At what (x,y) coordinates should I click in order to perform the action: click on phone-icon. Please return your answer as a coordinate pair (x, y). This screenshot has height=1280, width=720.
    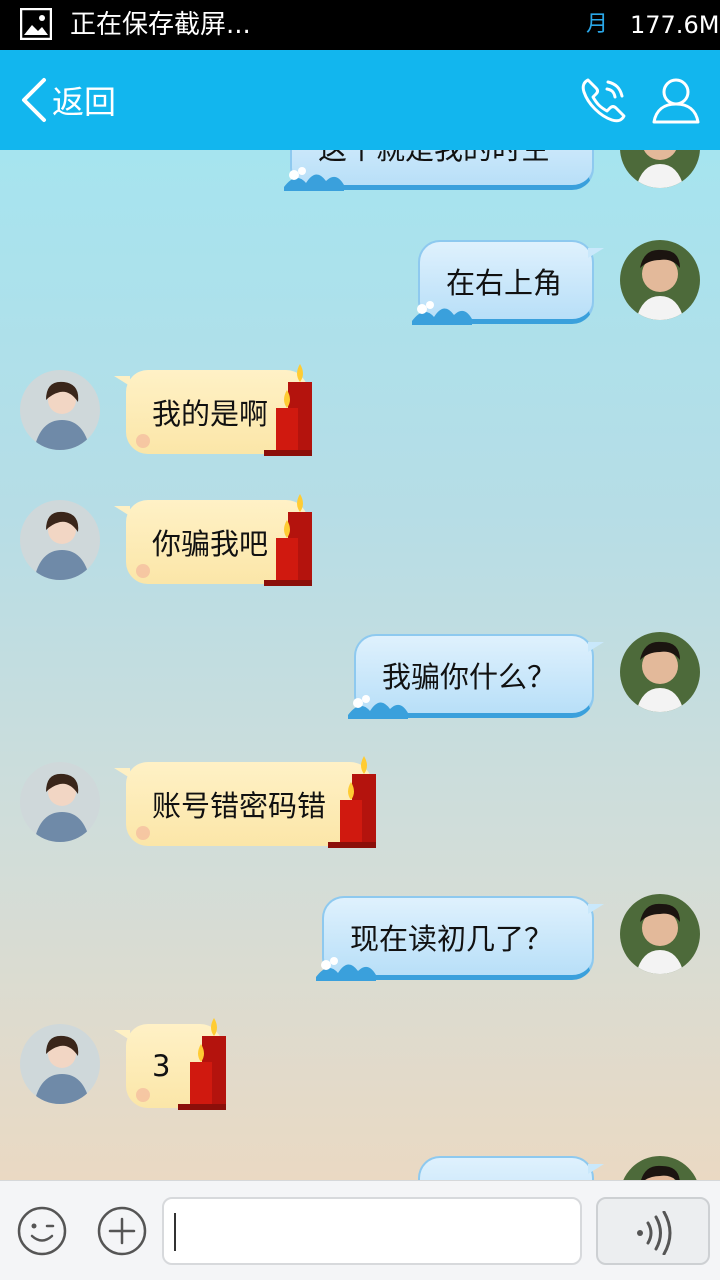
    Looking at the image, I should click on (604, 100).